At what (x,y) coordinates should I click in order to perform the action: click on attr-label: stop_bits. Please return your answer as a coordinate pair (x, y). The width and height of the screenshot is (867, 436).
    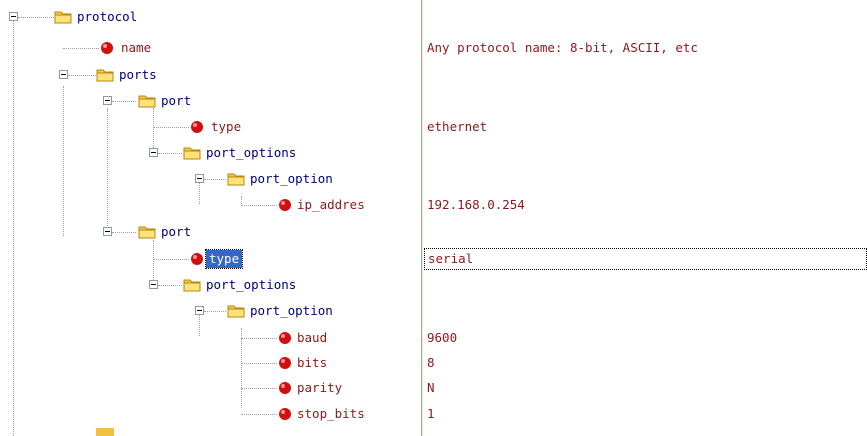
    Looking at the image, I should click on (331, 414).